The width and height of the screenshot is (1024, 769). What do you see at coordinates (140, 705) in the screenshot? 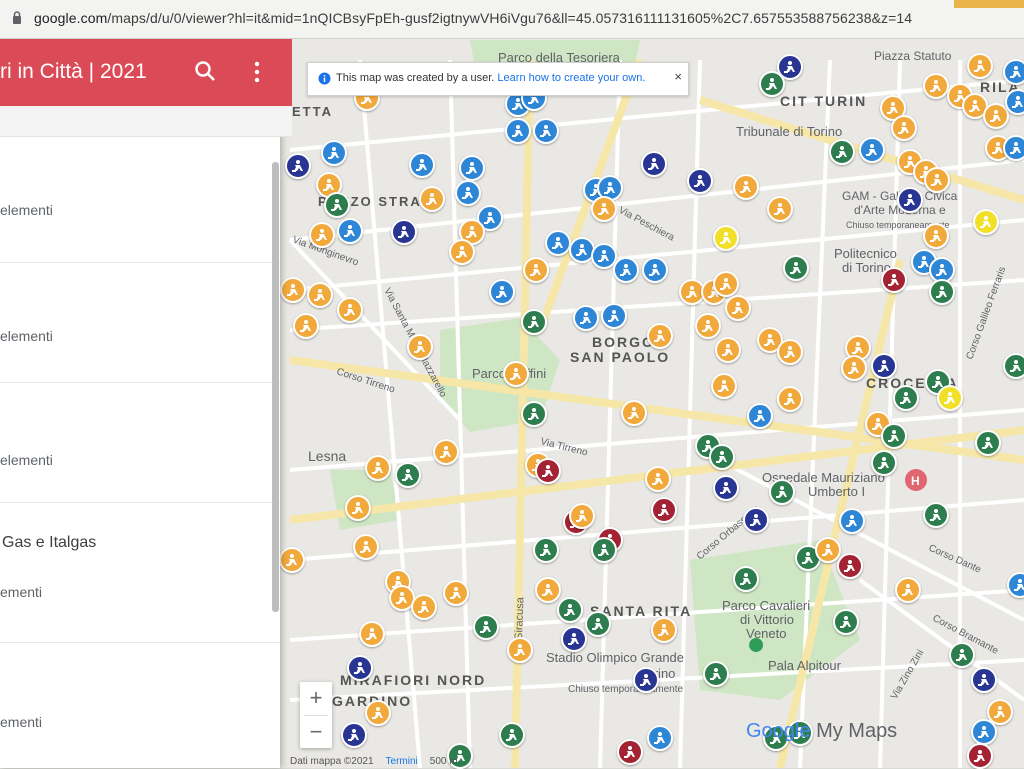
I see `layer-item: ementi` at bounding box center [140, 705].